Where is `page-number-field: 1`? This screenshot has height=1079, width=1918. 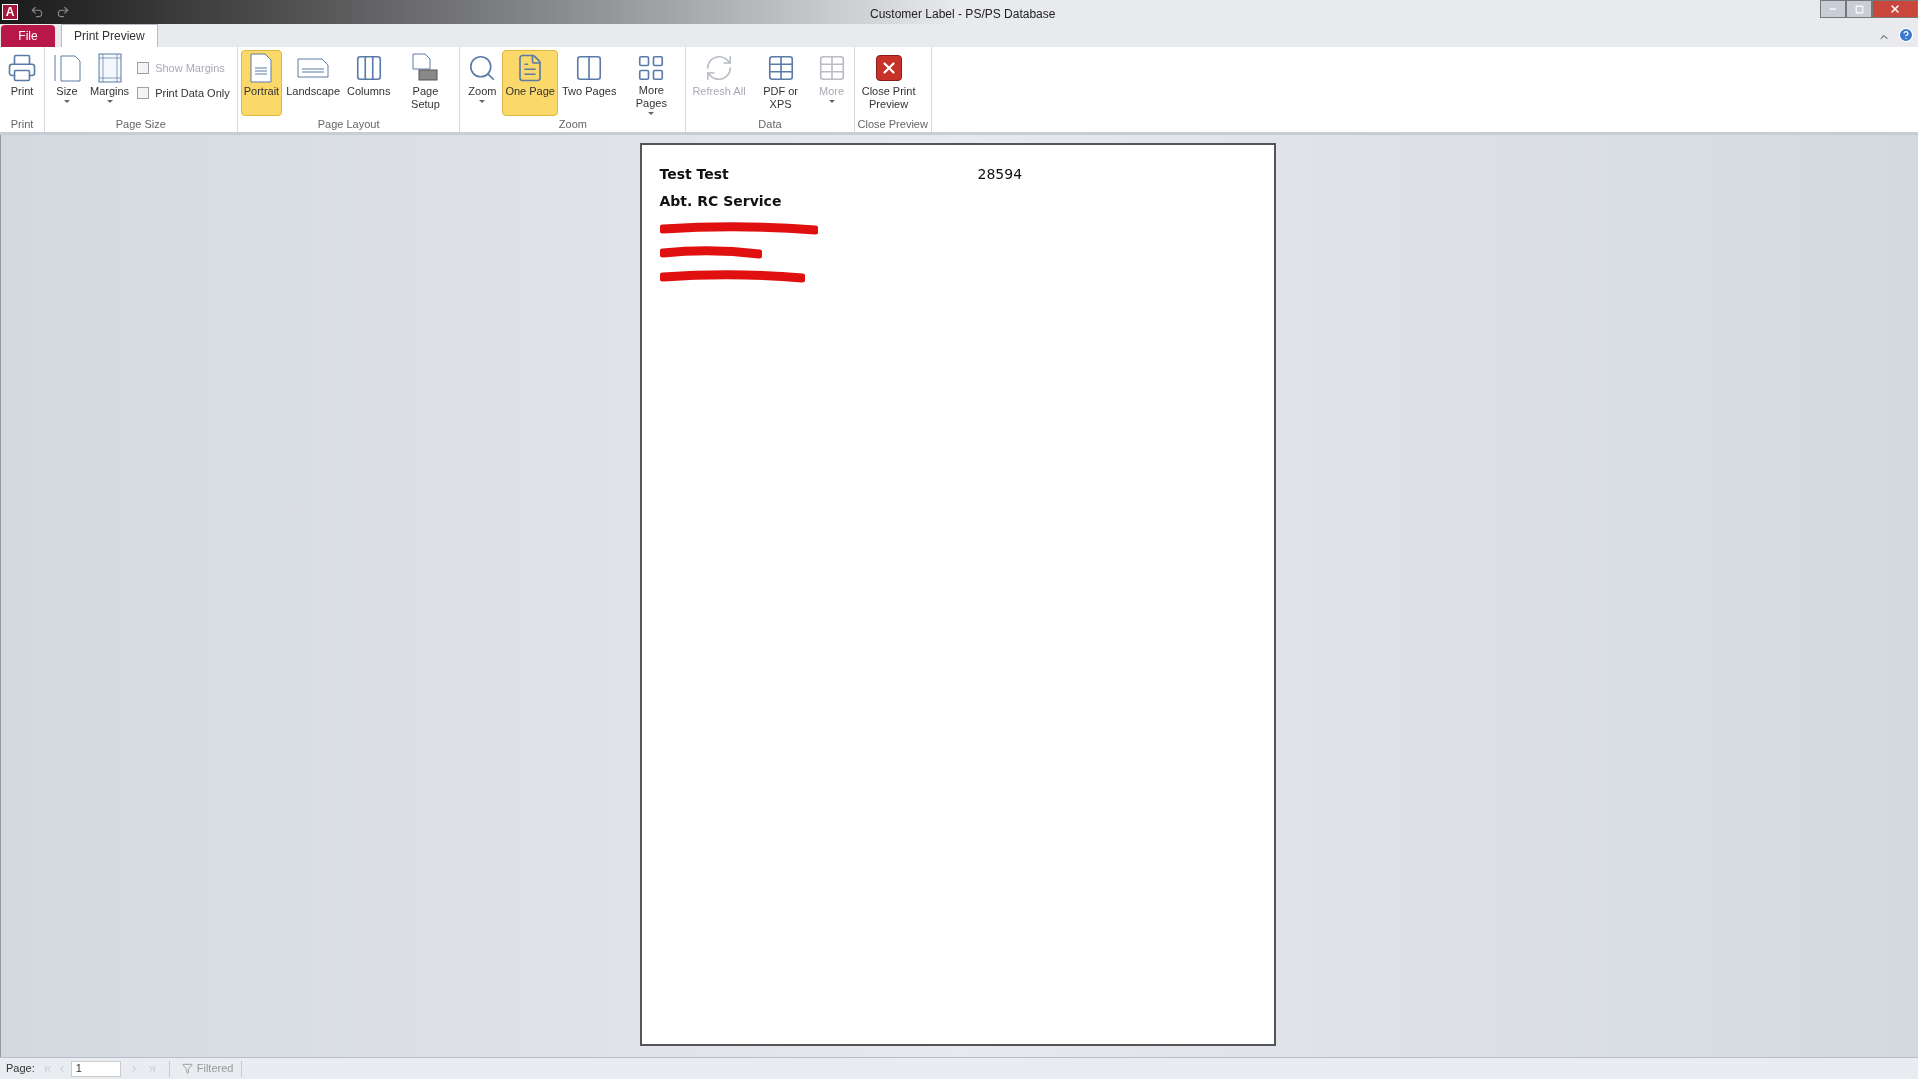
page-number-field: 1 is located at coordinates (95, 1068).